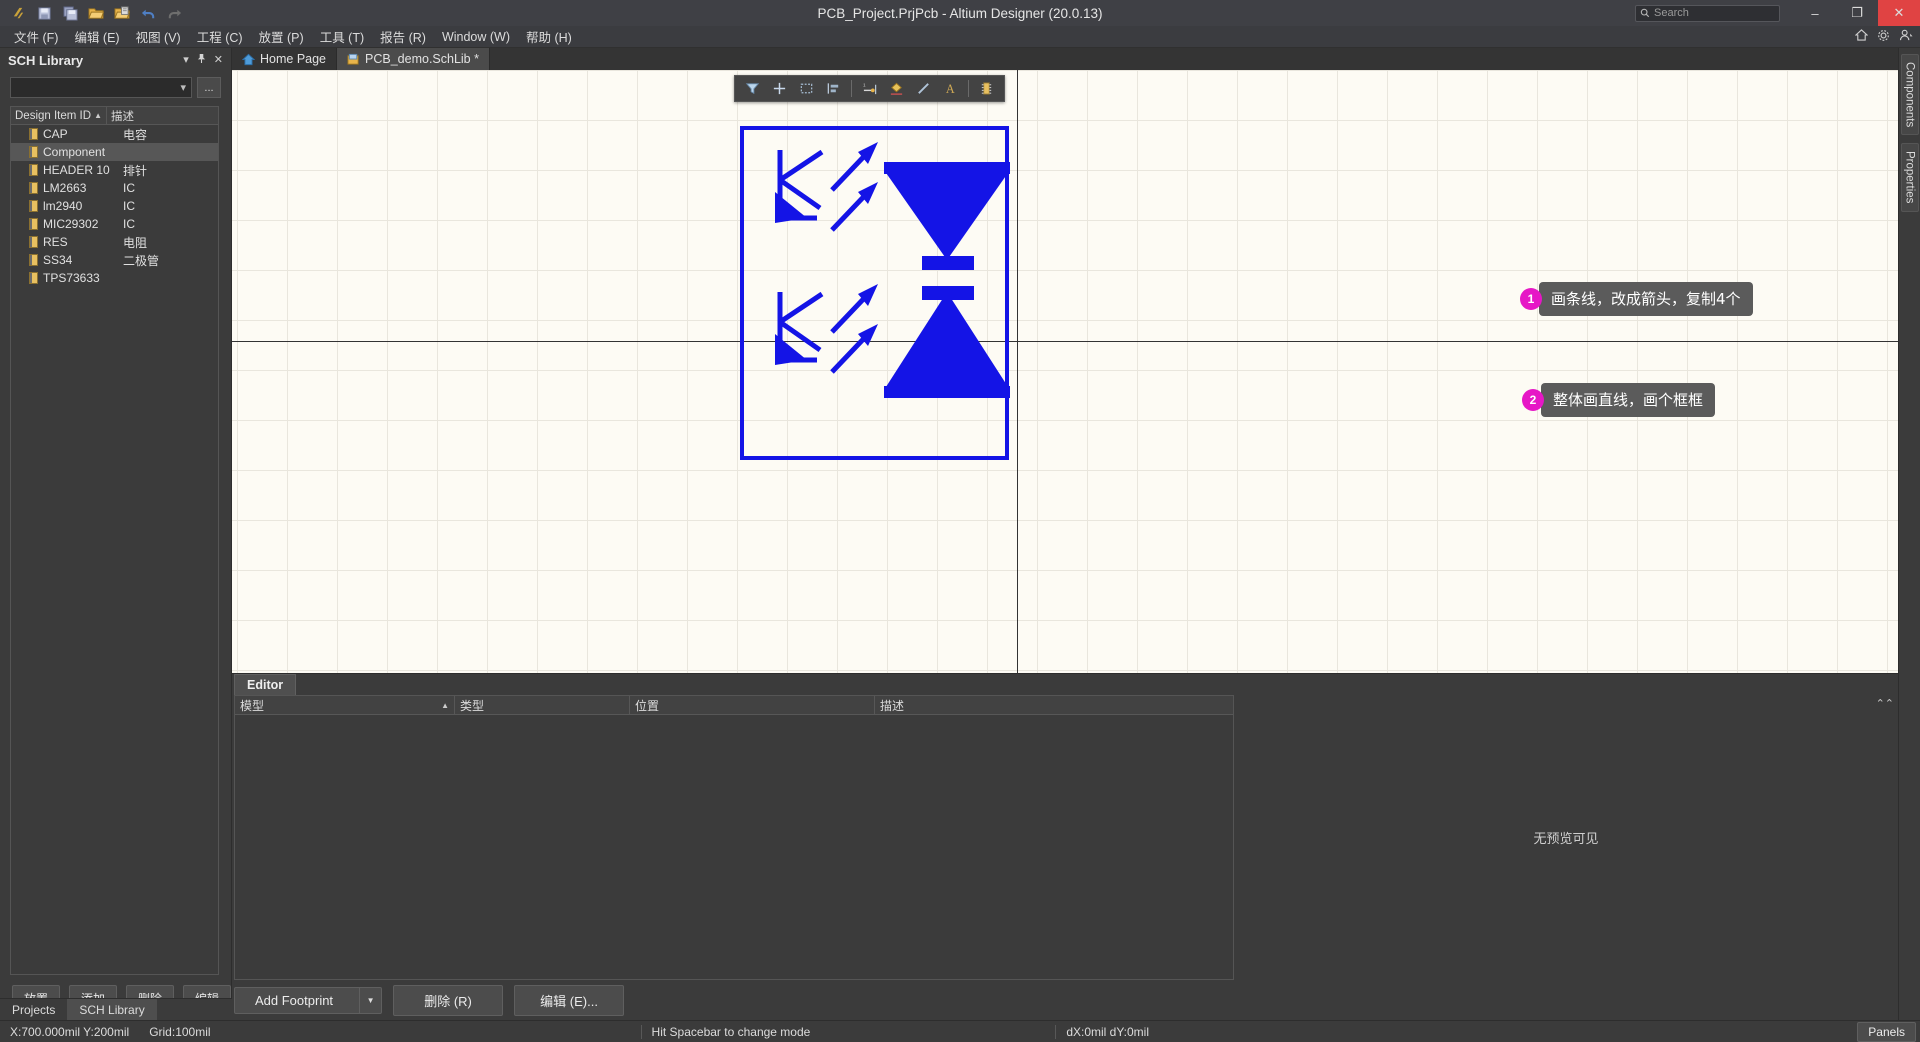  I want to click on filter-icon, so click(752, 88).